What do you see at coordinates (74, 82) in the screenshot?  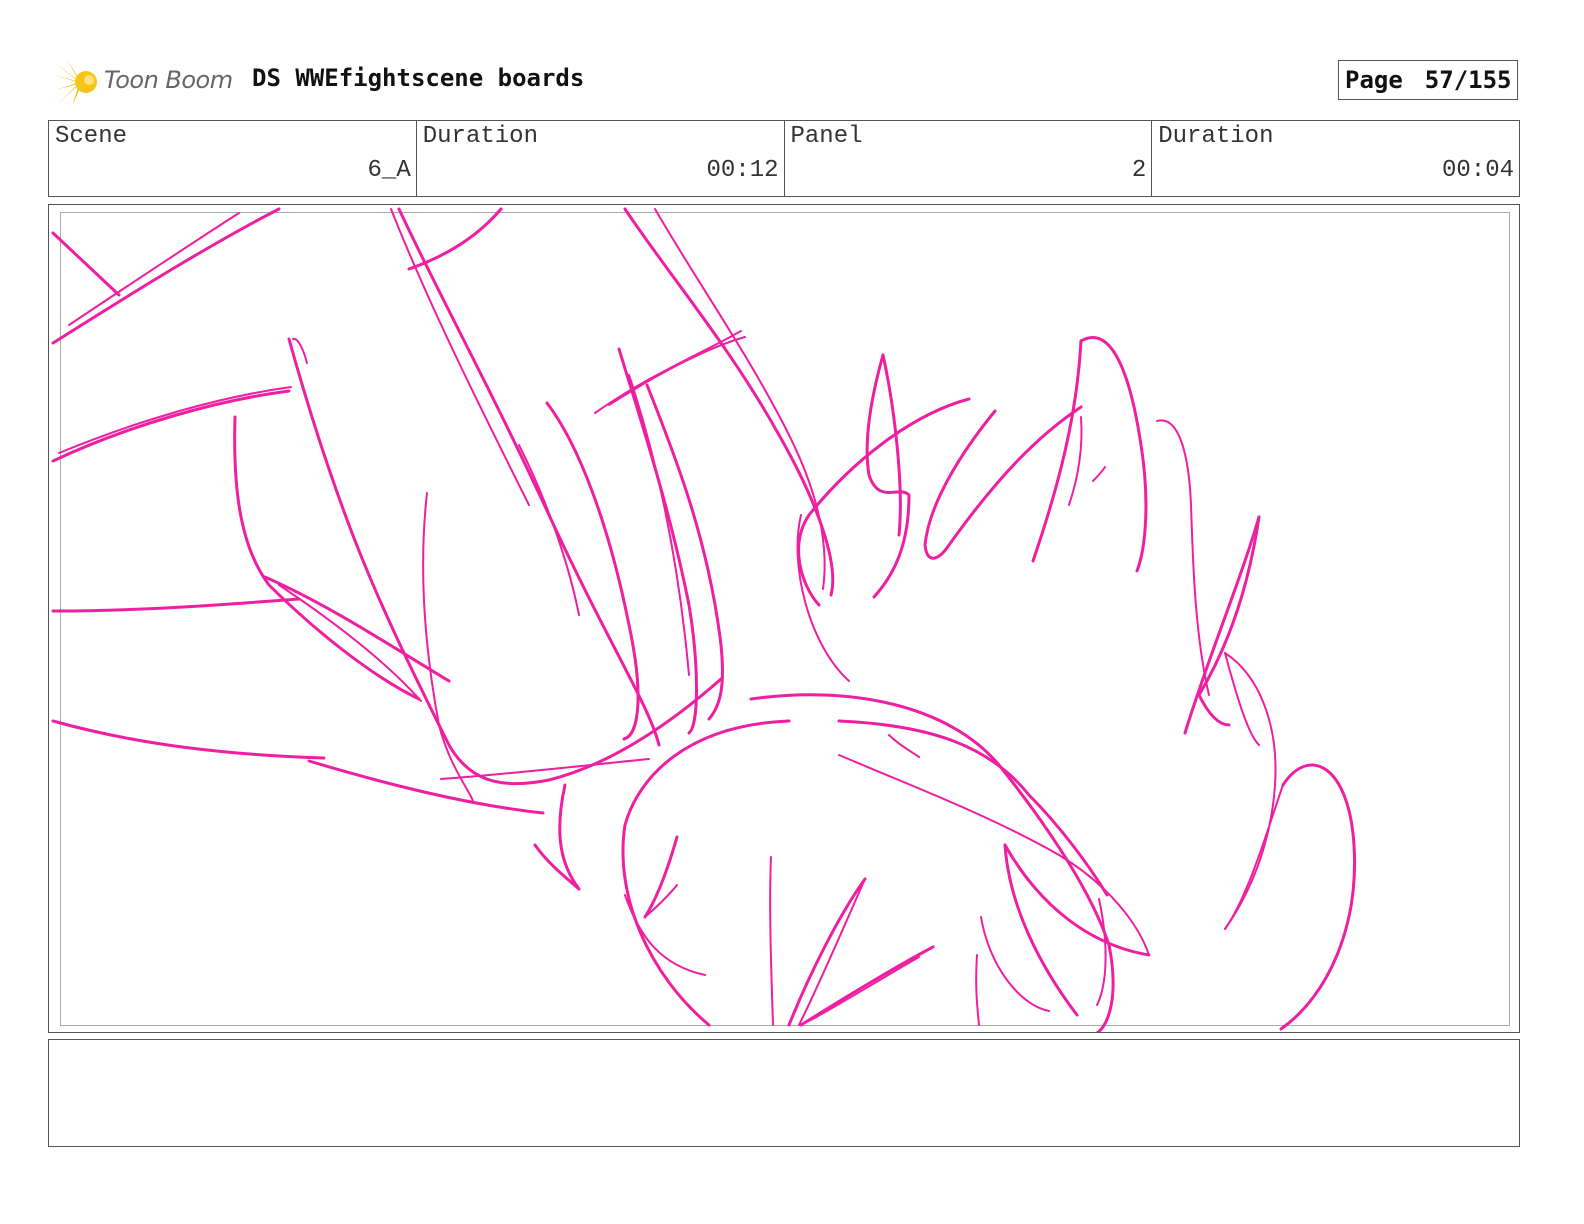 I see `sunburst-icon` at bounding box center [74, 82].